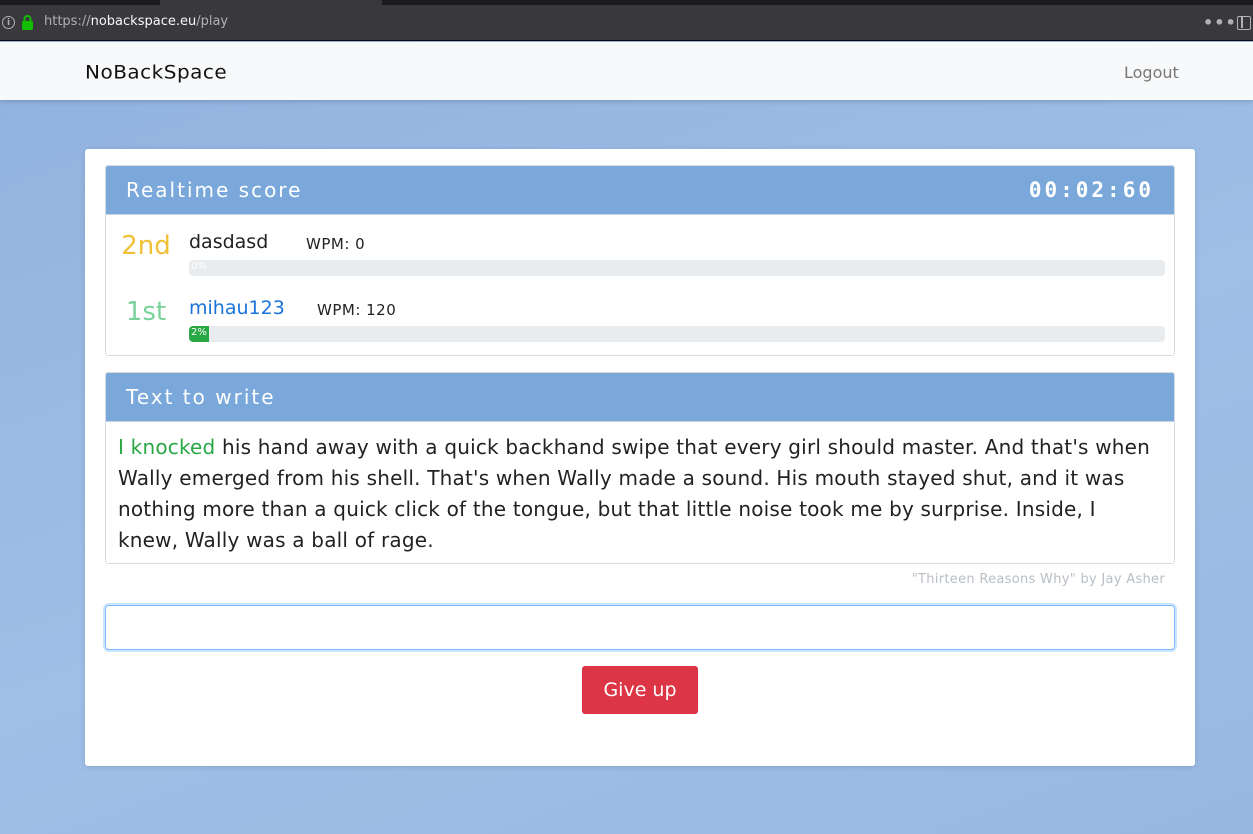  I want to click on passage-source: "Thirteen Reasons Why" by Jay Asher, so click(1038, 579).